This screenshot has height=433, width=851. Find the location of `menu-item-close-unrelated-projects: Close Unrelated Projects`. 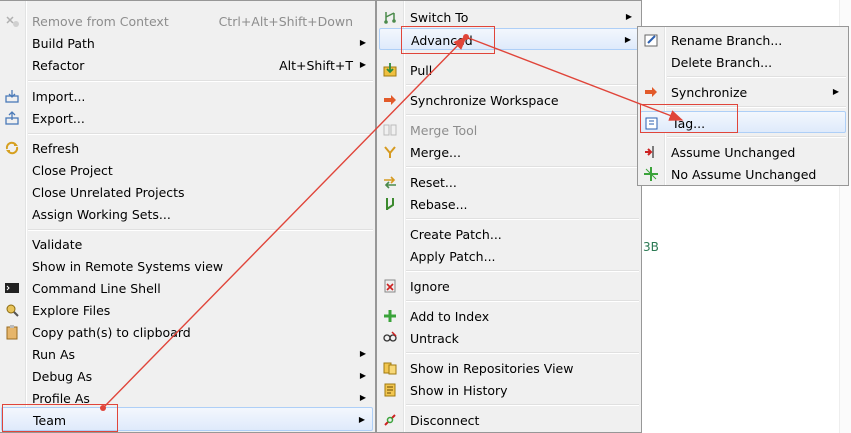

menu-item-close-unrelated-projects: Close Unrelated Projects is located at coordinates (187, 192).